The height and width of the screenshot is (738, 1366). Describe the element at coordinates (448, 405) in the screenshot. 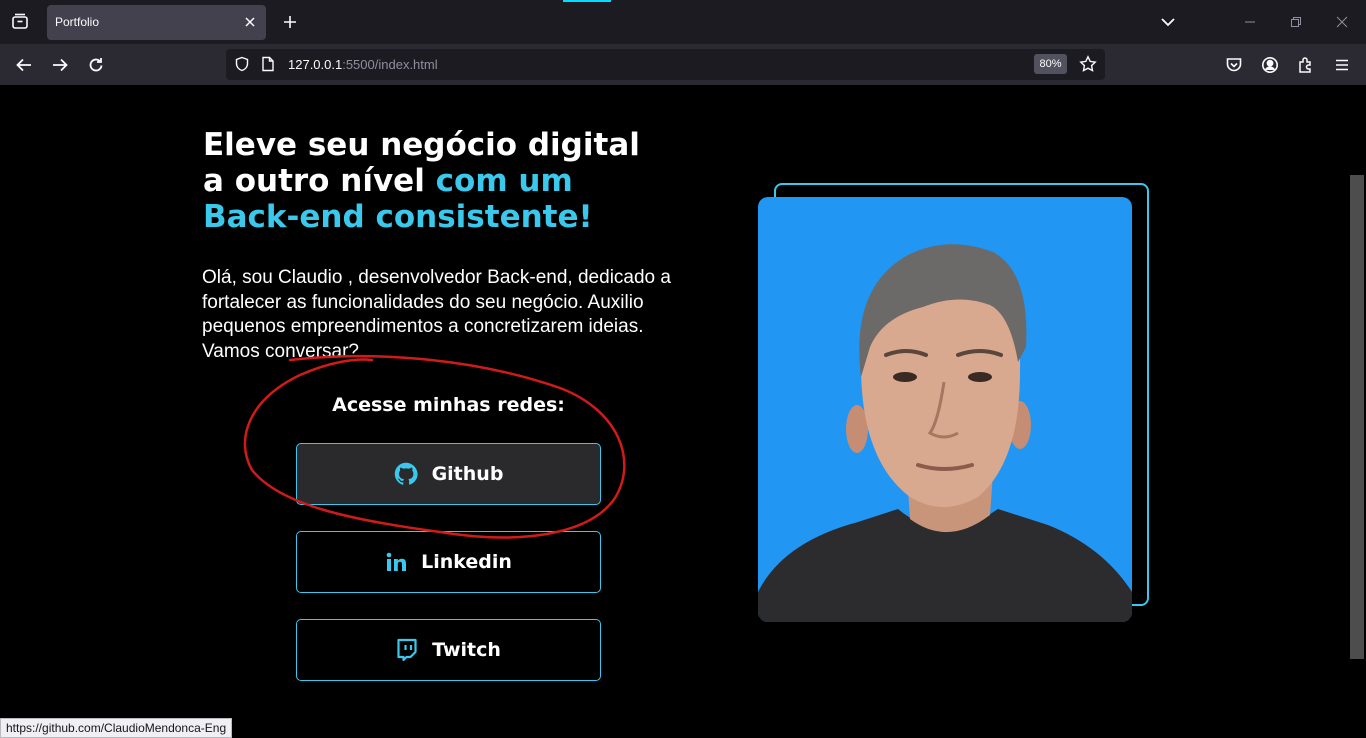

I see `social-heading: Acesse minhas redes:` at that location.